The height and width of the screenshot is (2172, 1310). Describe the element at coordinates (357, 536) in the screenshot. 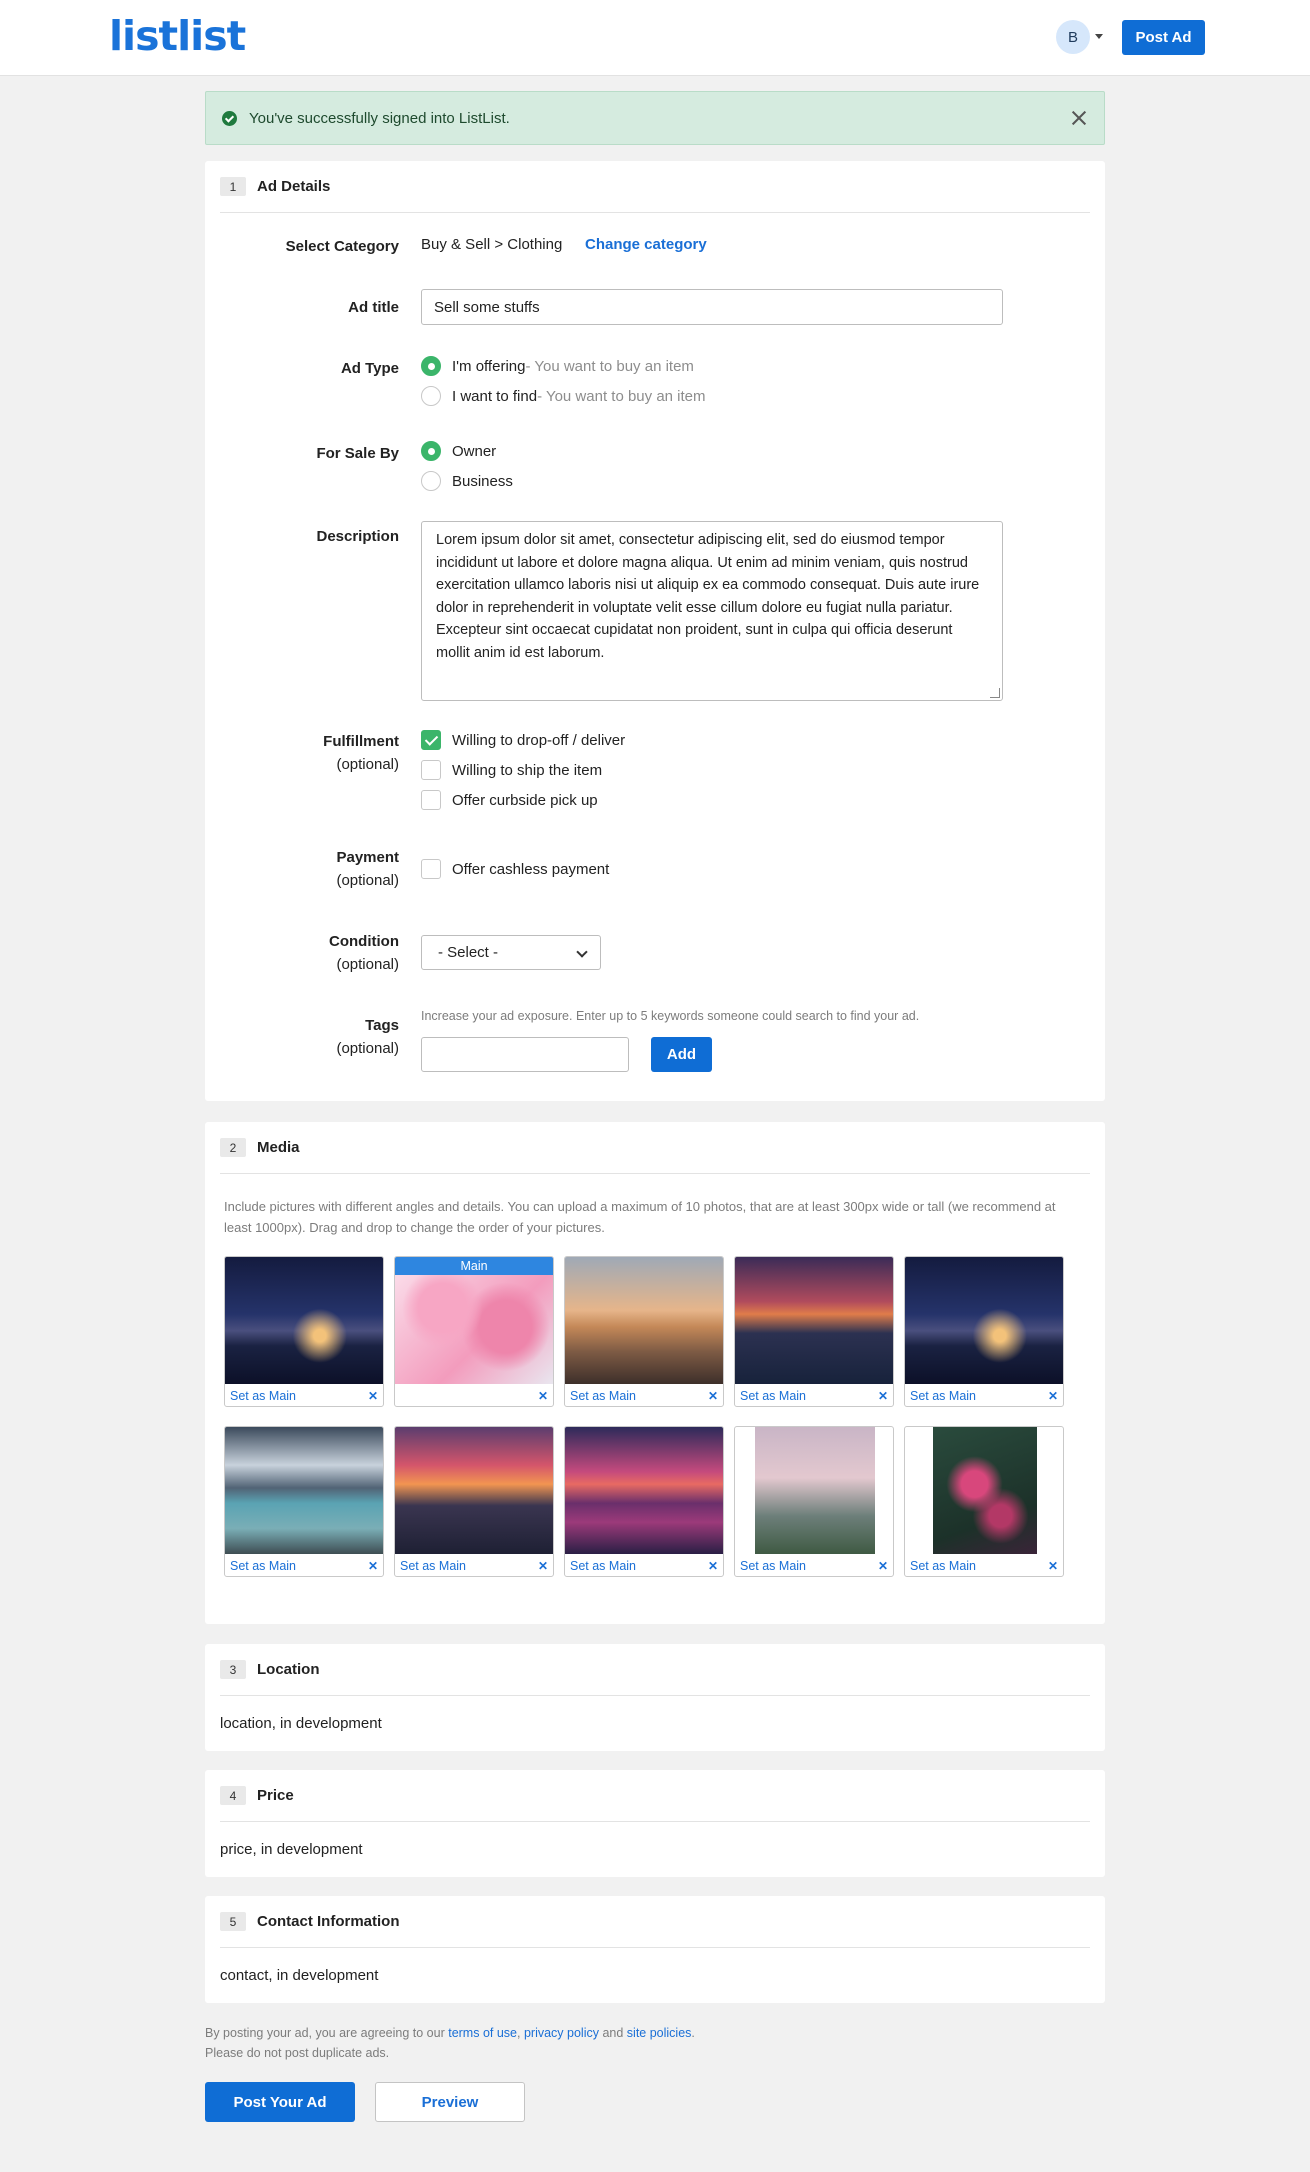

I see `description-label: Description` at that location.